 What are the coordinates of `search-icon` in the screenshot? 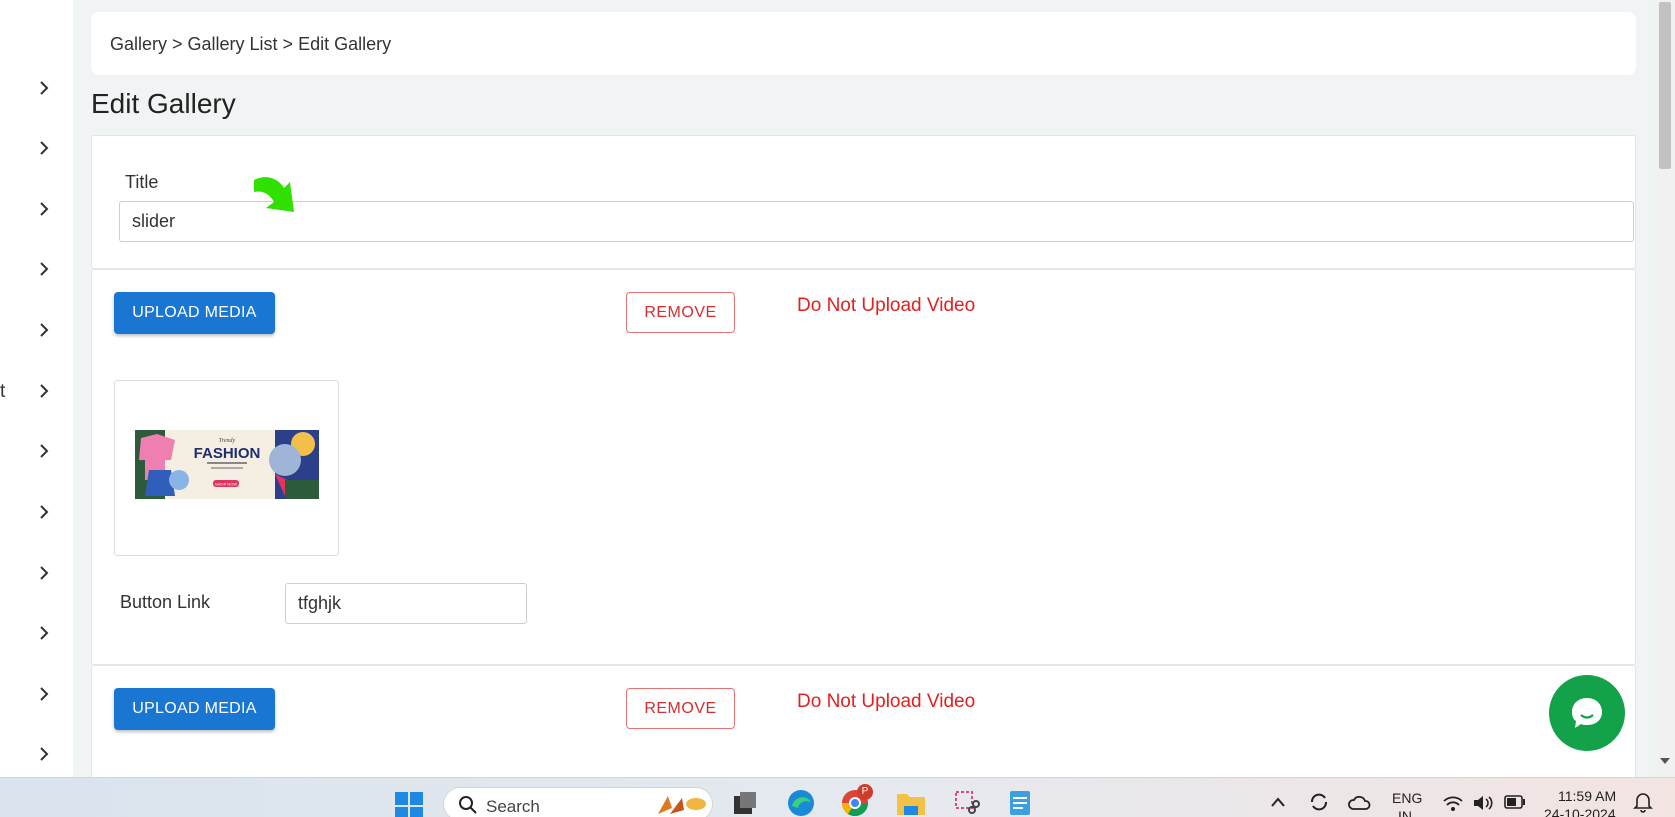 It's located at (468, 805).